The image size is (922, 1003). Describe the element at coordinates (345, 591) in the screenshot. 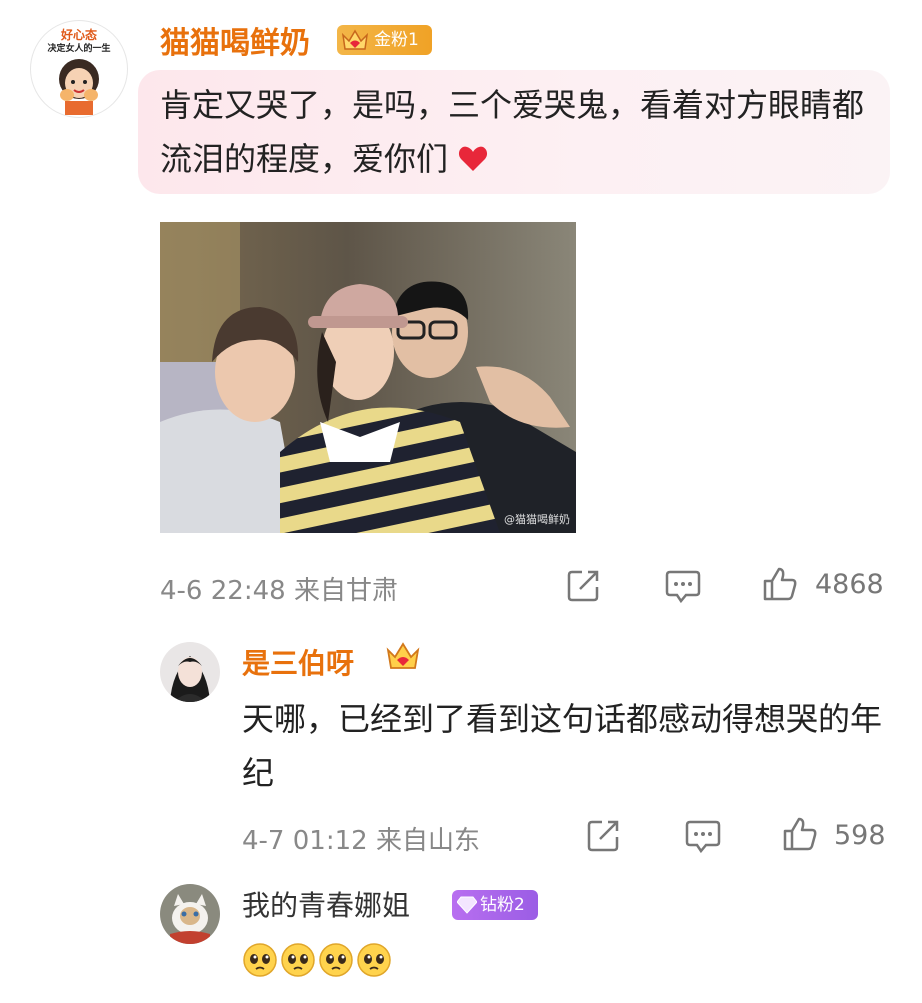

I see `location: 来自甘肃` at that location.